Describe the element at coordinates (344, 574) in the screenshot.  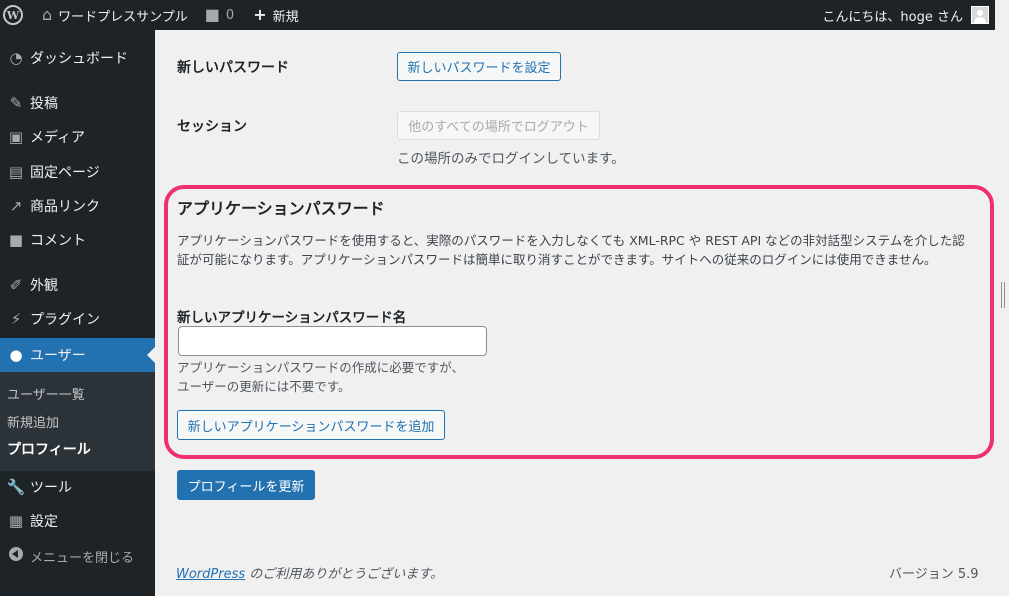
I see `footer-thanks-text: のご利用ありがとうございます。` at that location.